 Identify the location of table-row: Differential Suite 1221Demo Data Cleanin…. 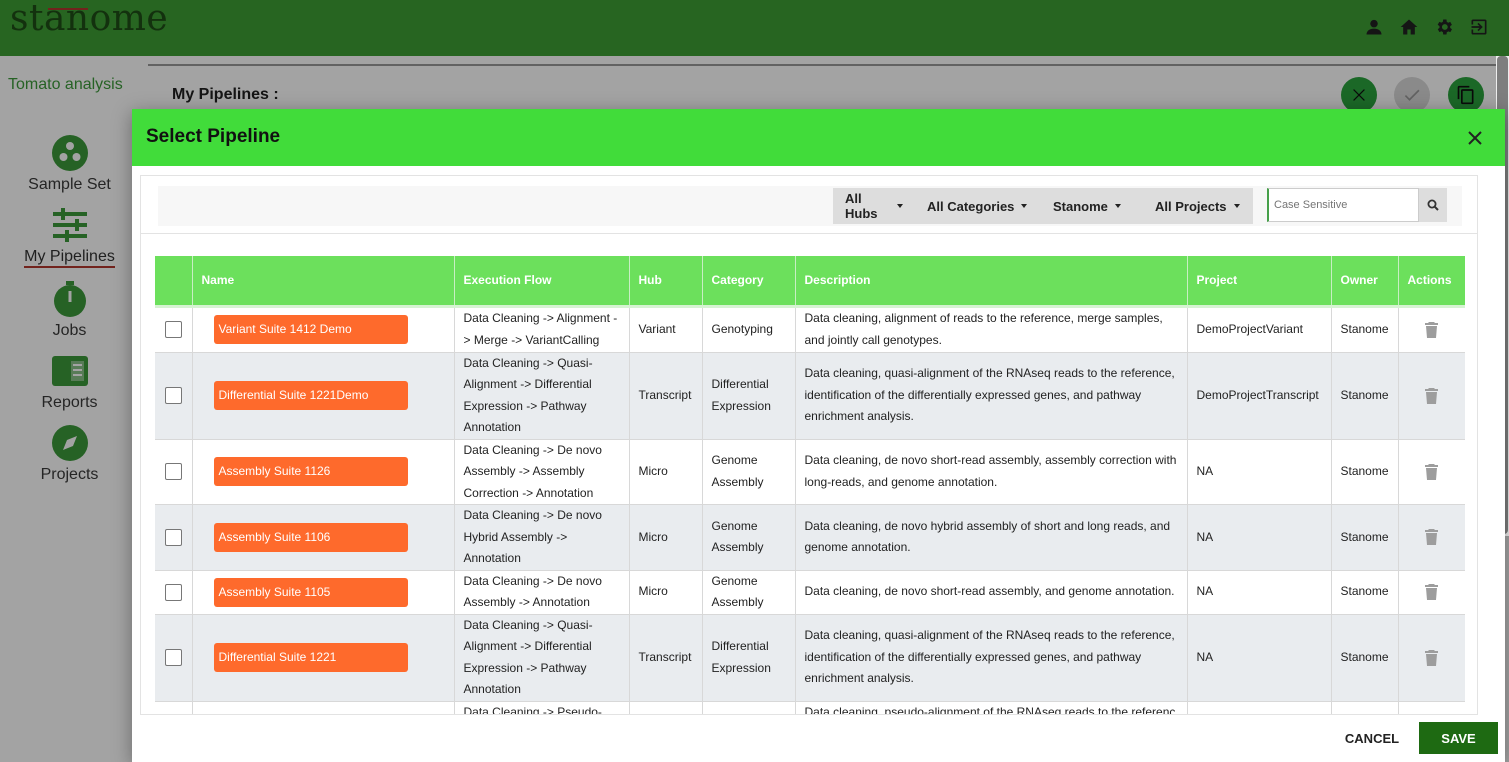
(810, 396).